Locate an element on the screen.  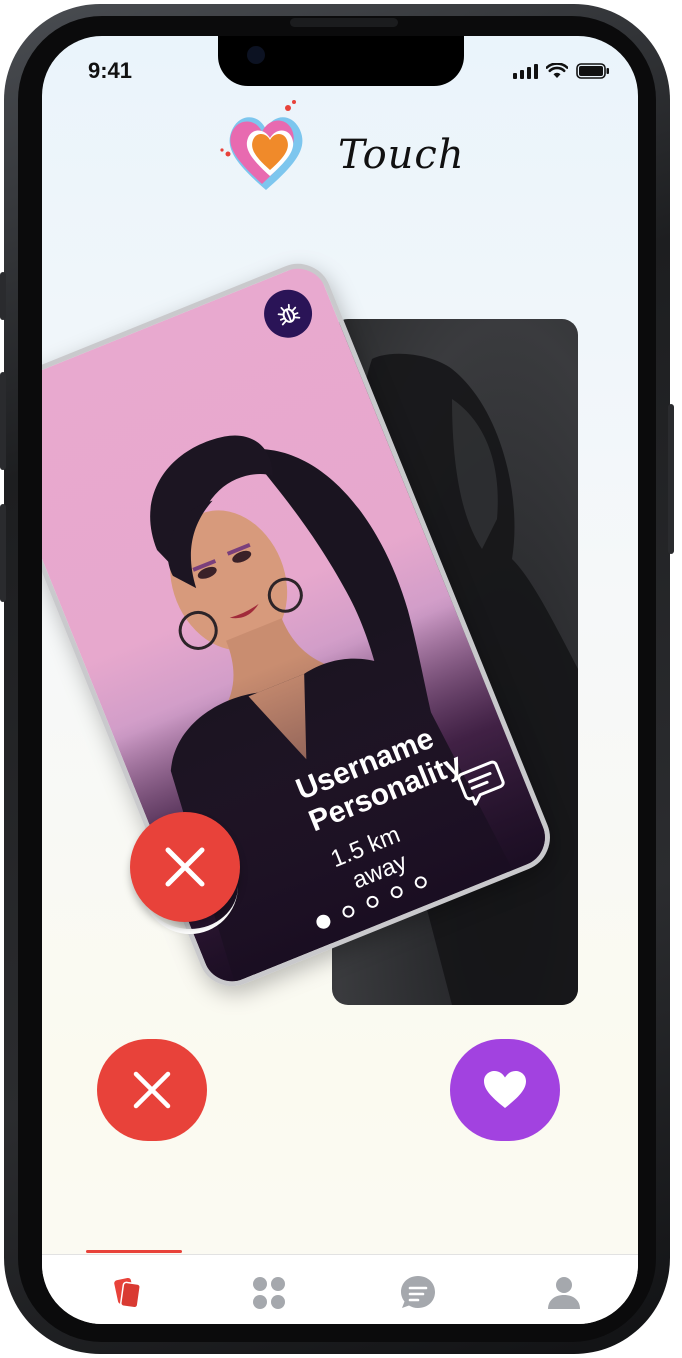
notch is located at coordinates (341, 61).